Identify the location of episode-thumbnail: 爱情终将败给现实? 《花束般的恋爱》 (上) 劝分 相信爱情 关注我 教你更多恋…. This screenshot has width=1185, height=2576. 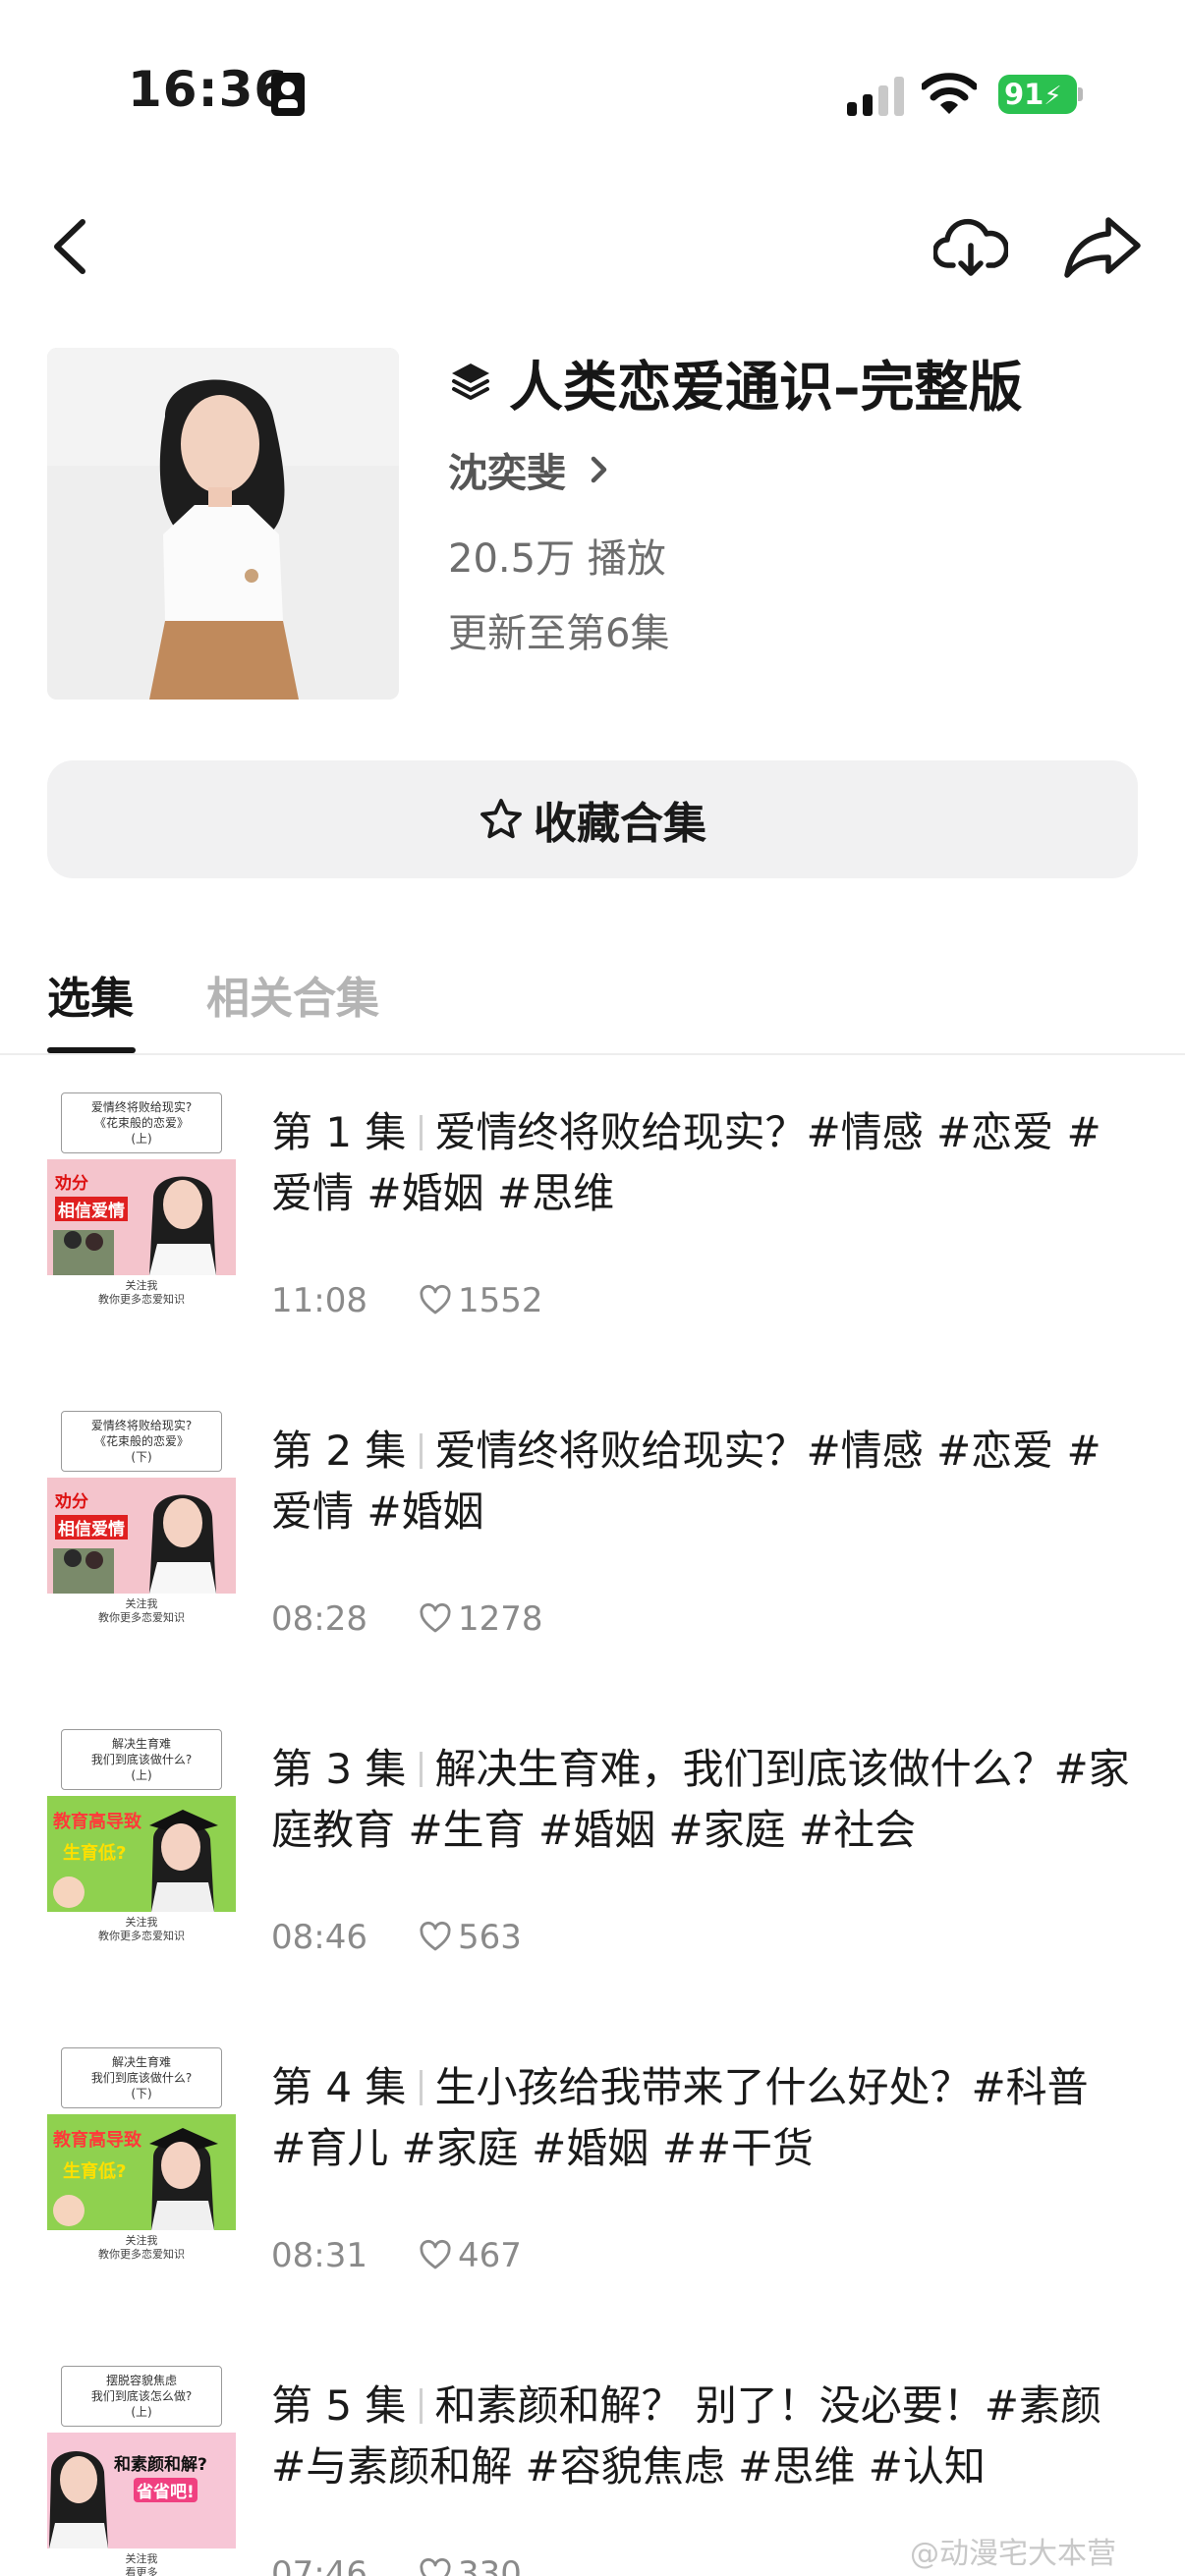
(141, 1204).